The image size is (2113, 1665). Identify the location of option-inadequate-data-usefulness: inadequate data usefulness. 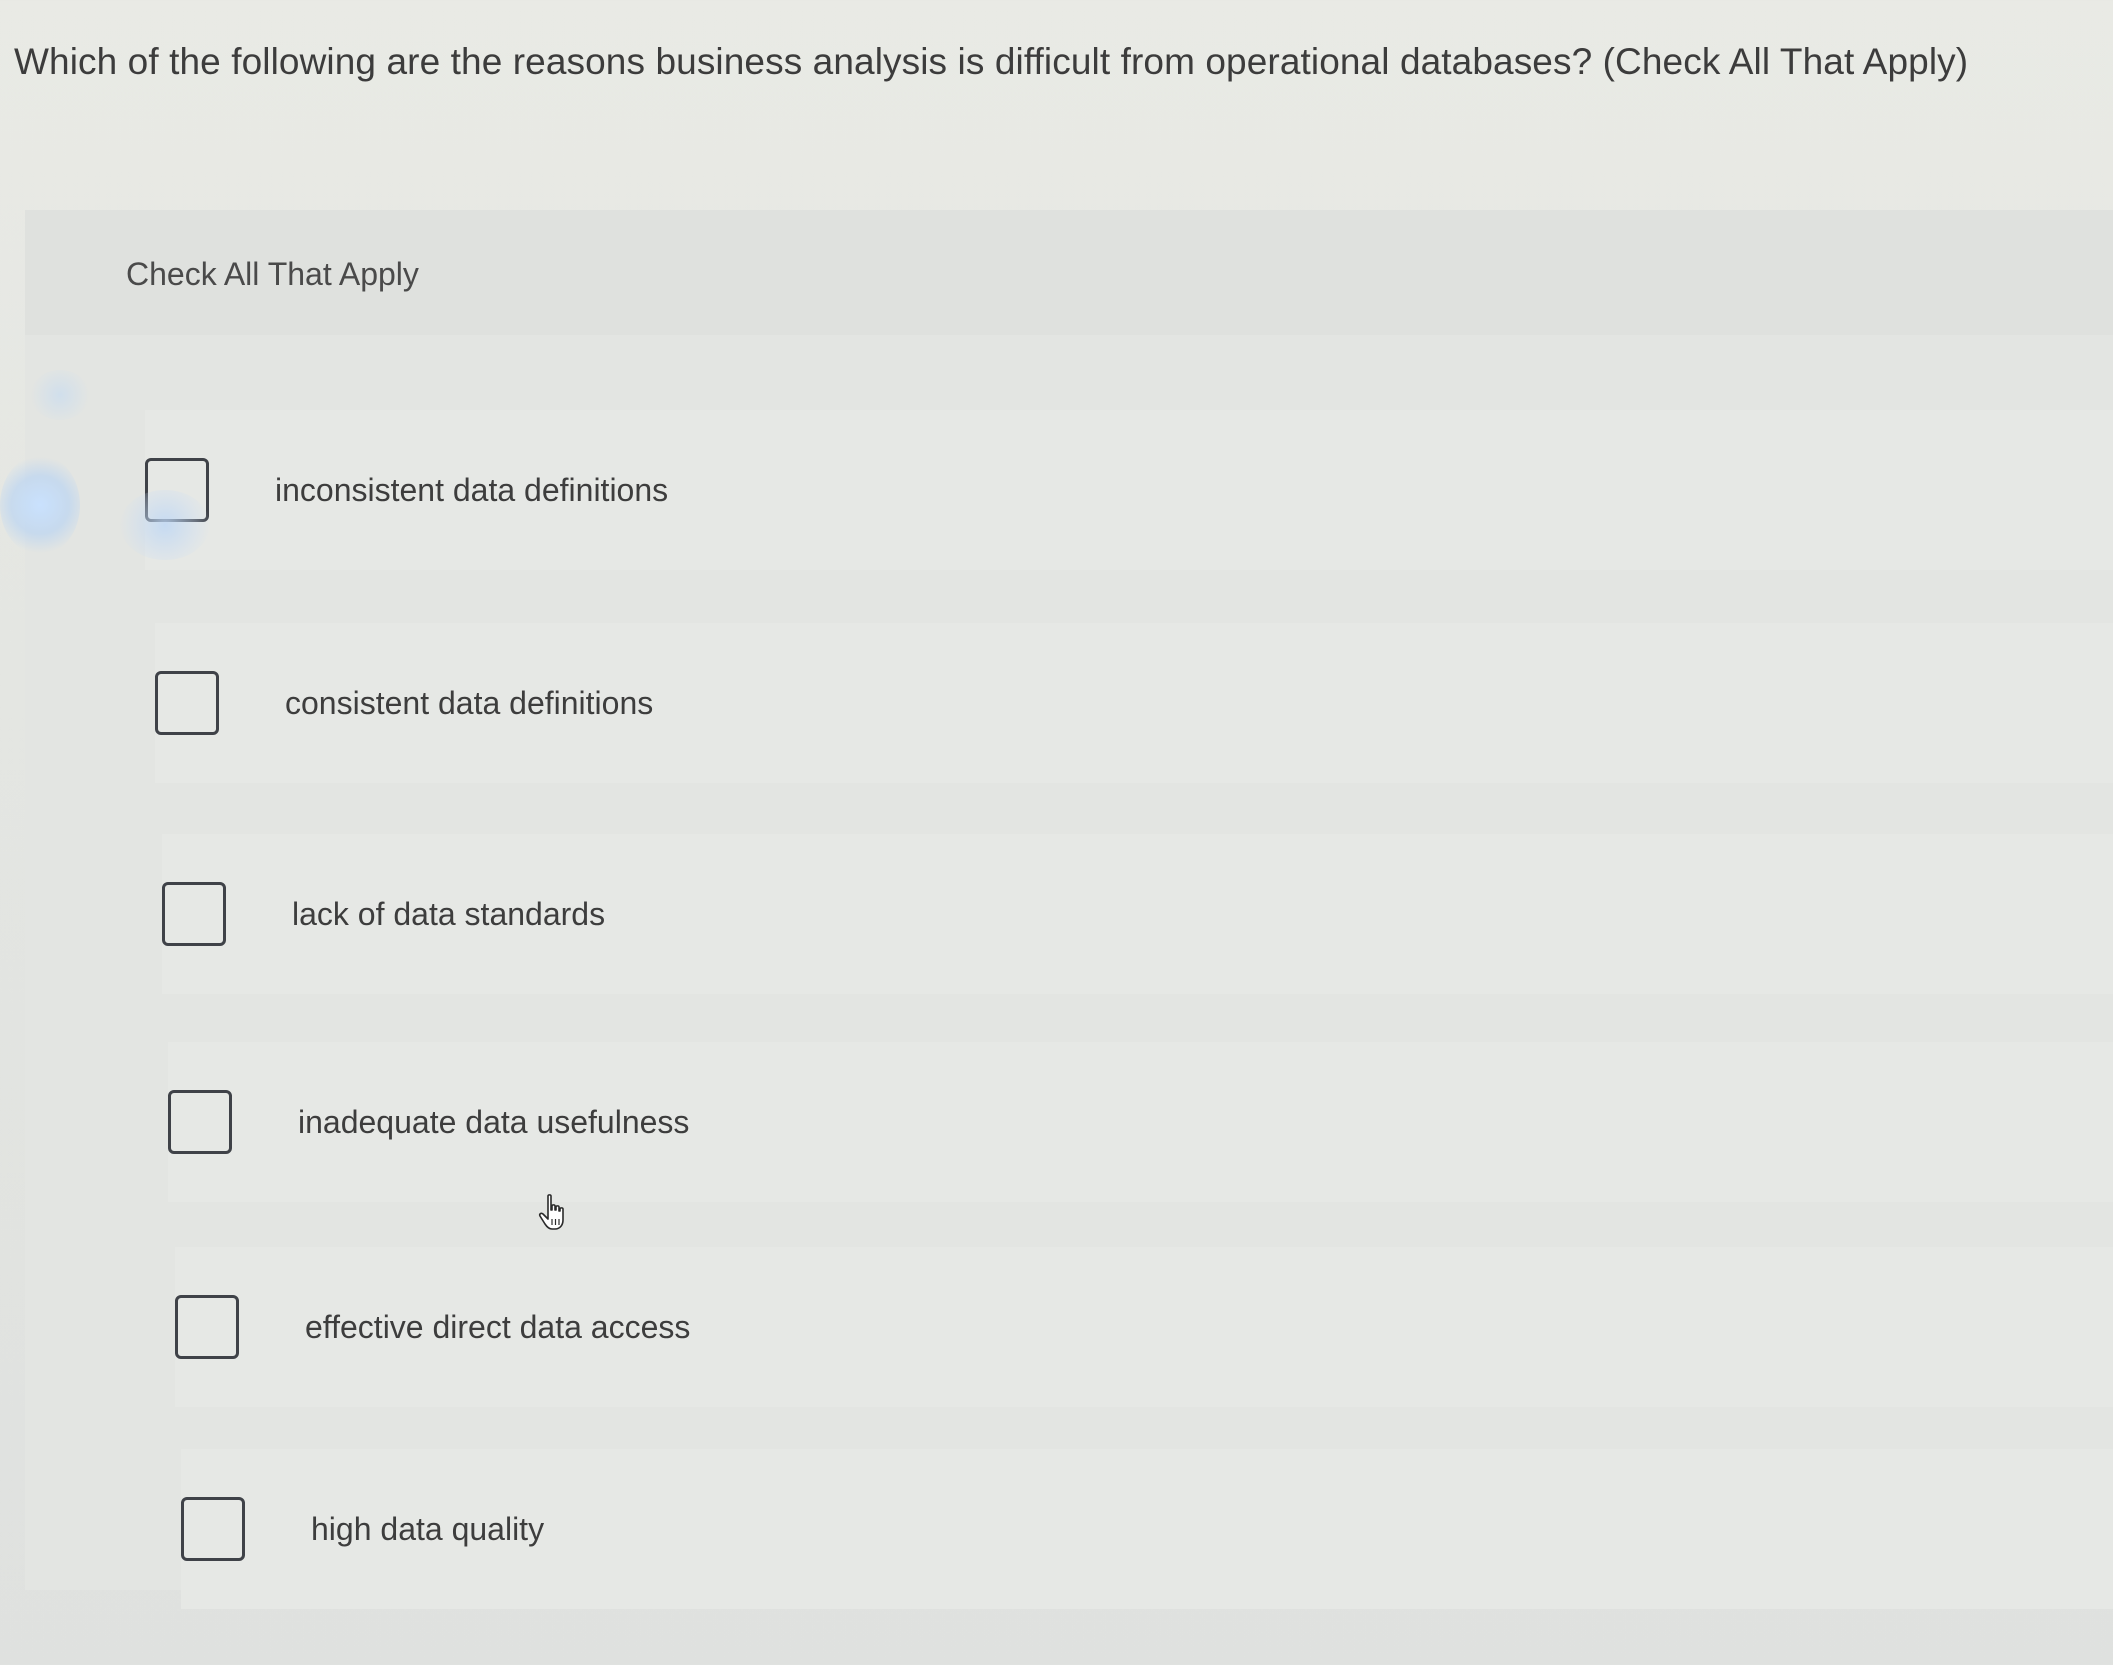
(1140, 1122).